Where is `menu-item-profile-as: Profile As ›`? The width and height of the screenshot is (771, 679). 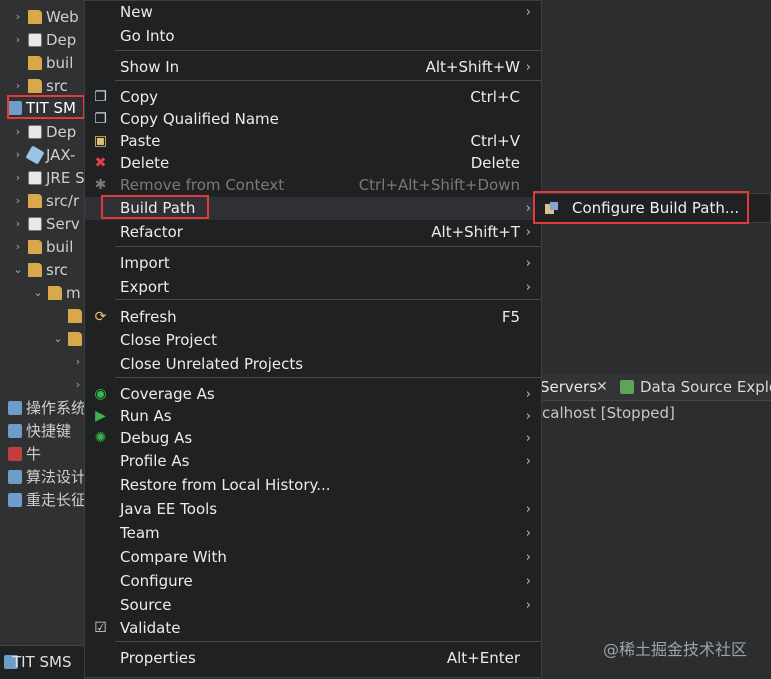 menu-item-profile-as: Profile As › is located at coordinates (313, 461).